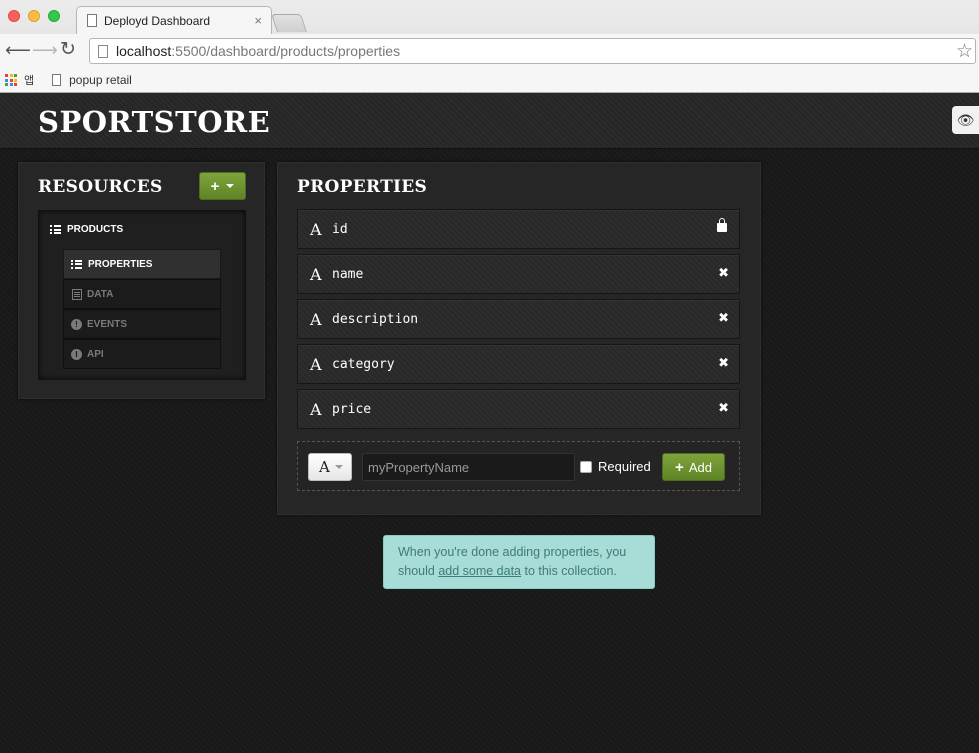 This screenshot has width=979, height=753. What do you see at coordinates (518, 274) in the screenshot?
I see `property-row: A name ✖` at bounding box center [518, 274].